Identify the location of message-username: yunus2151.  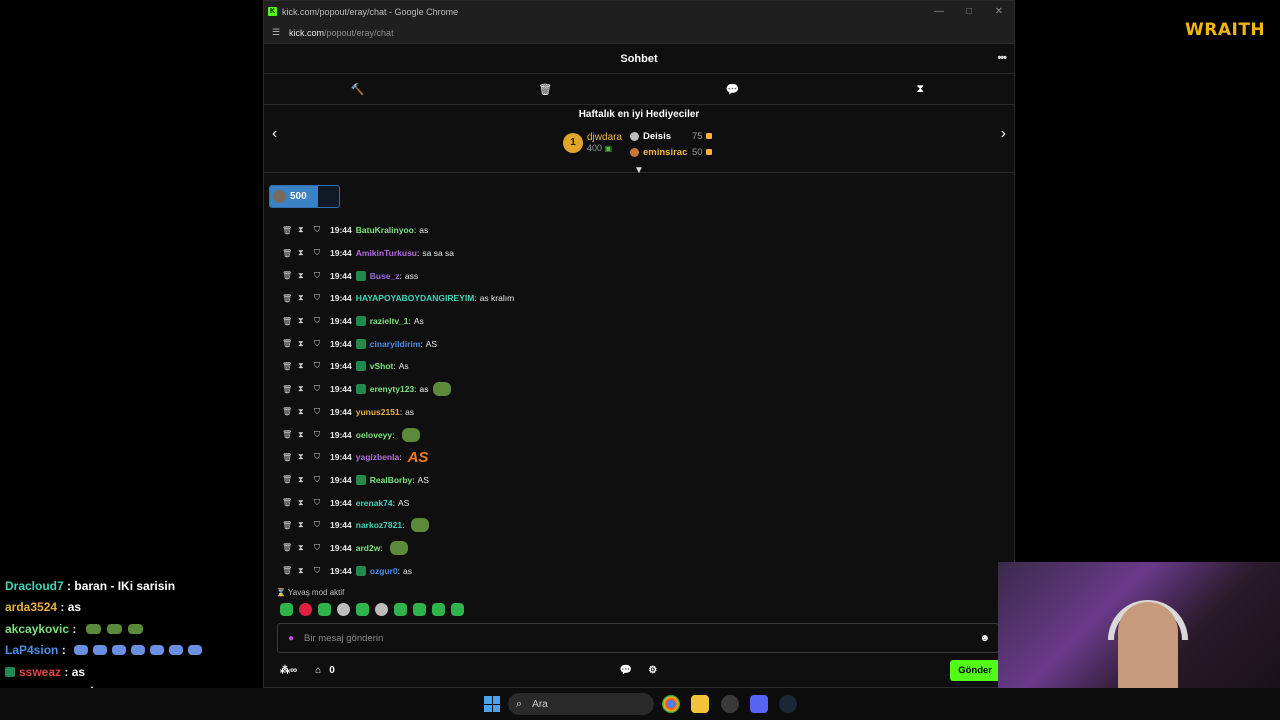
(378, 412).